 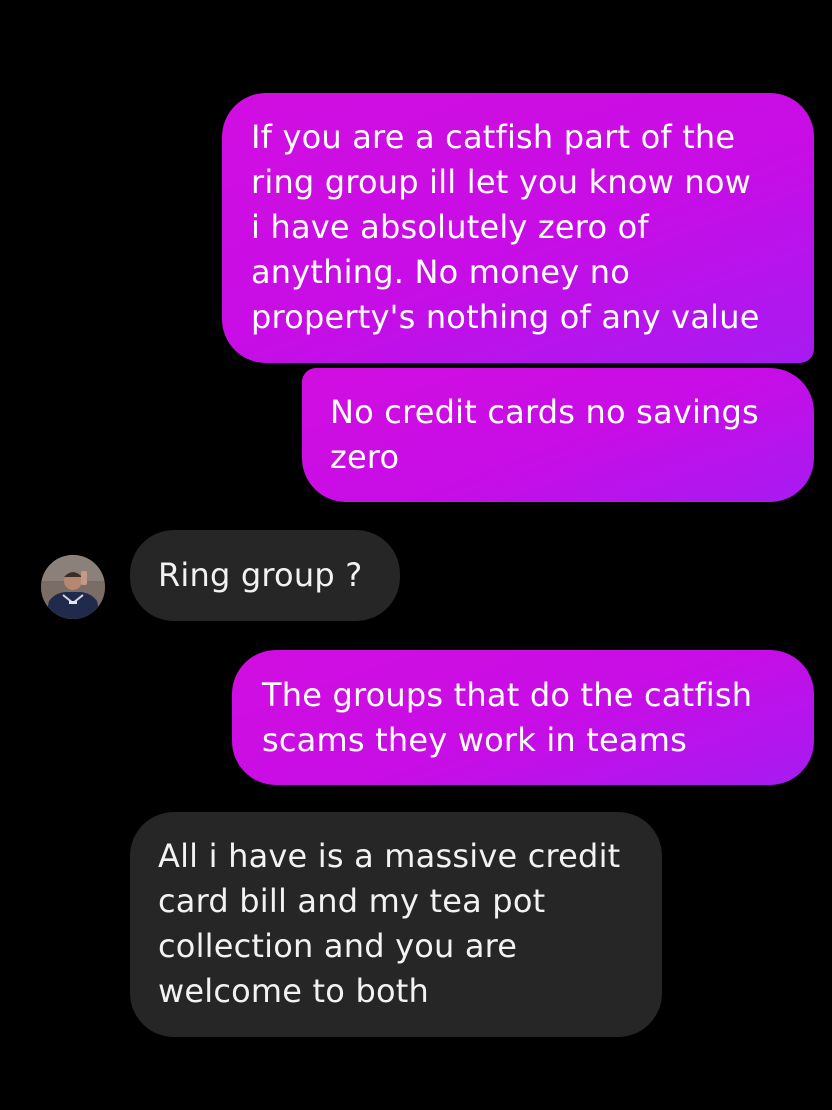 I want to click on received-message-bubble: Ring group ?, so click(x=265, y=575).